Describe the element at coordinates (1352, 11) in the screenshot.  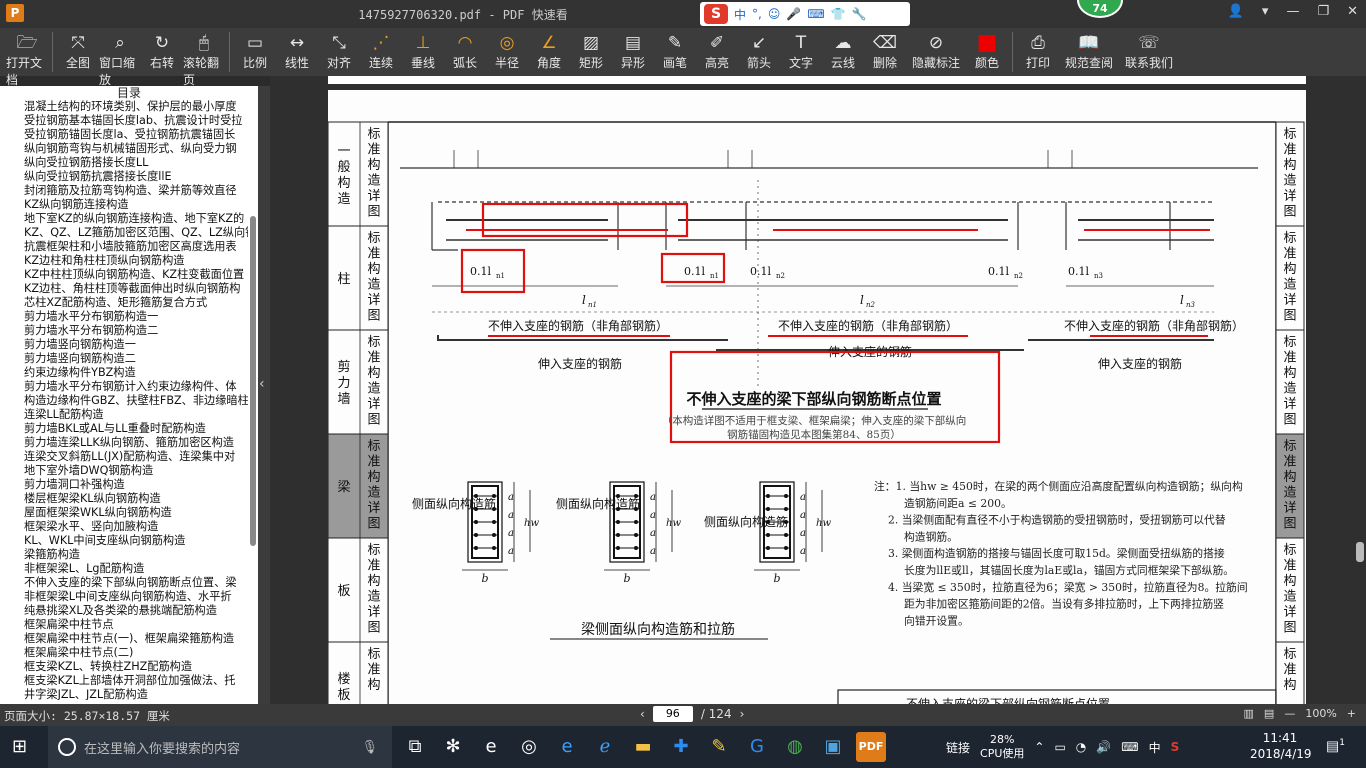
I see `close-button: ✕` at that location.